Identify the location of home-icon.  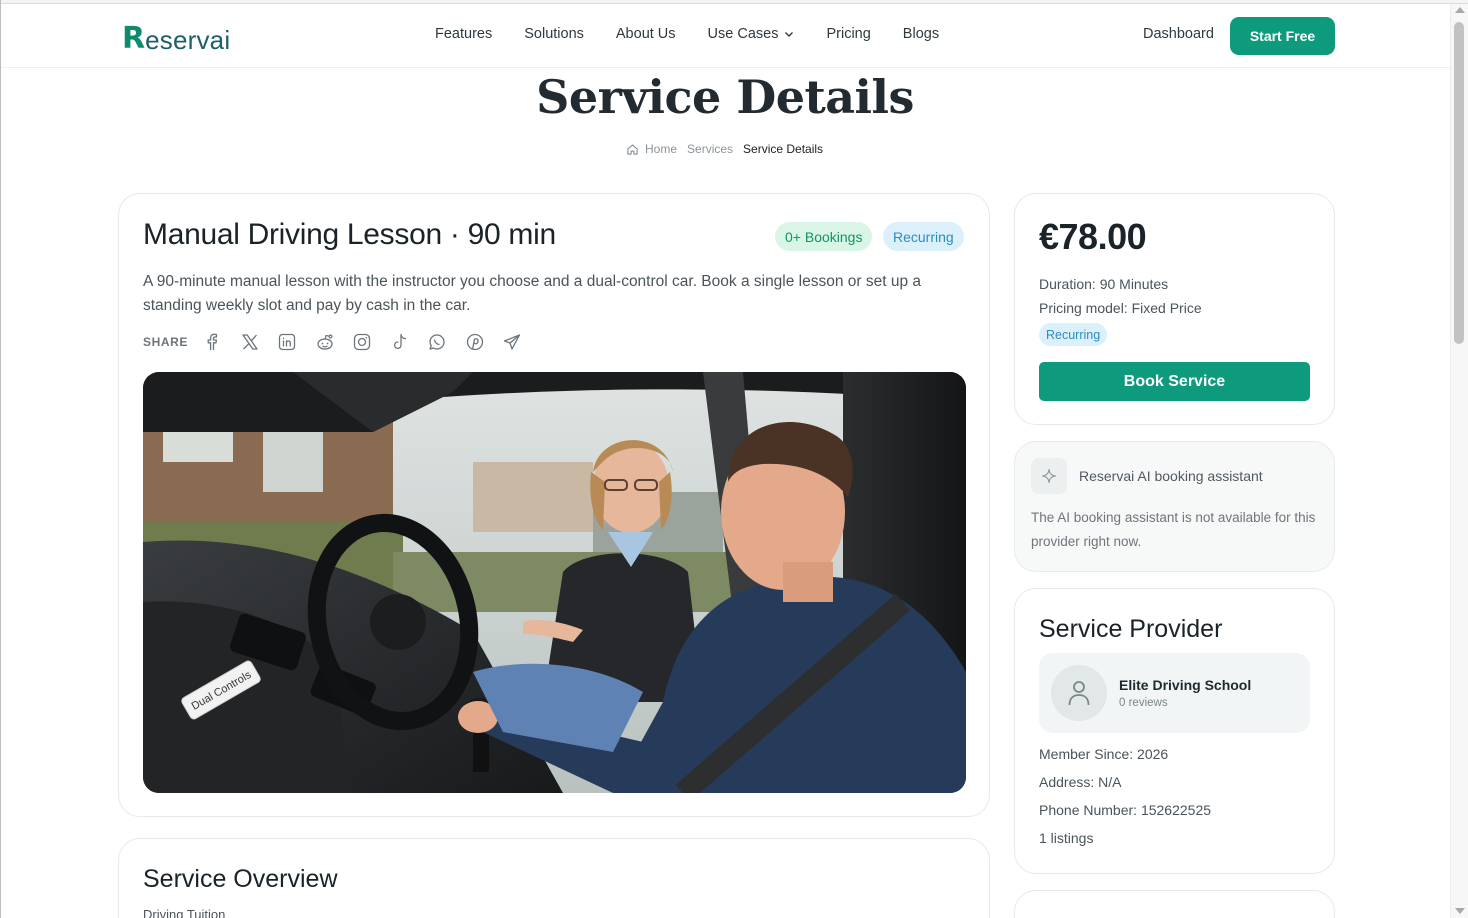
(632, 149).